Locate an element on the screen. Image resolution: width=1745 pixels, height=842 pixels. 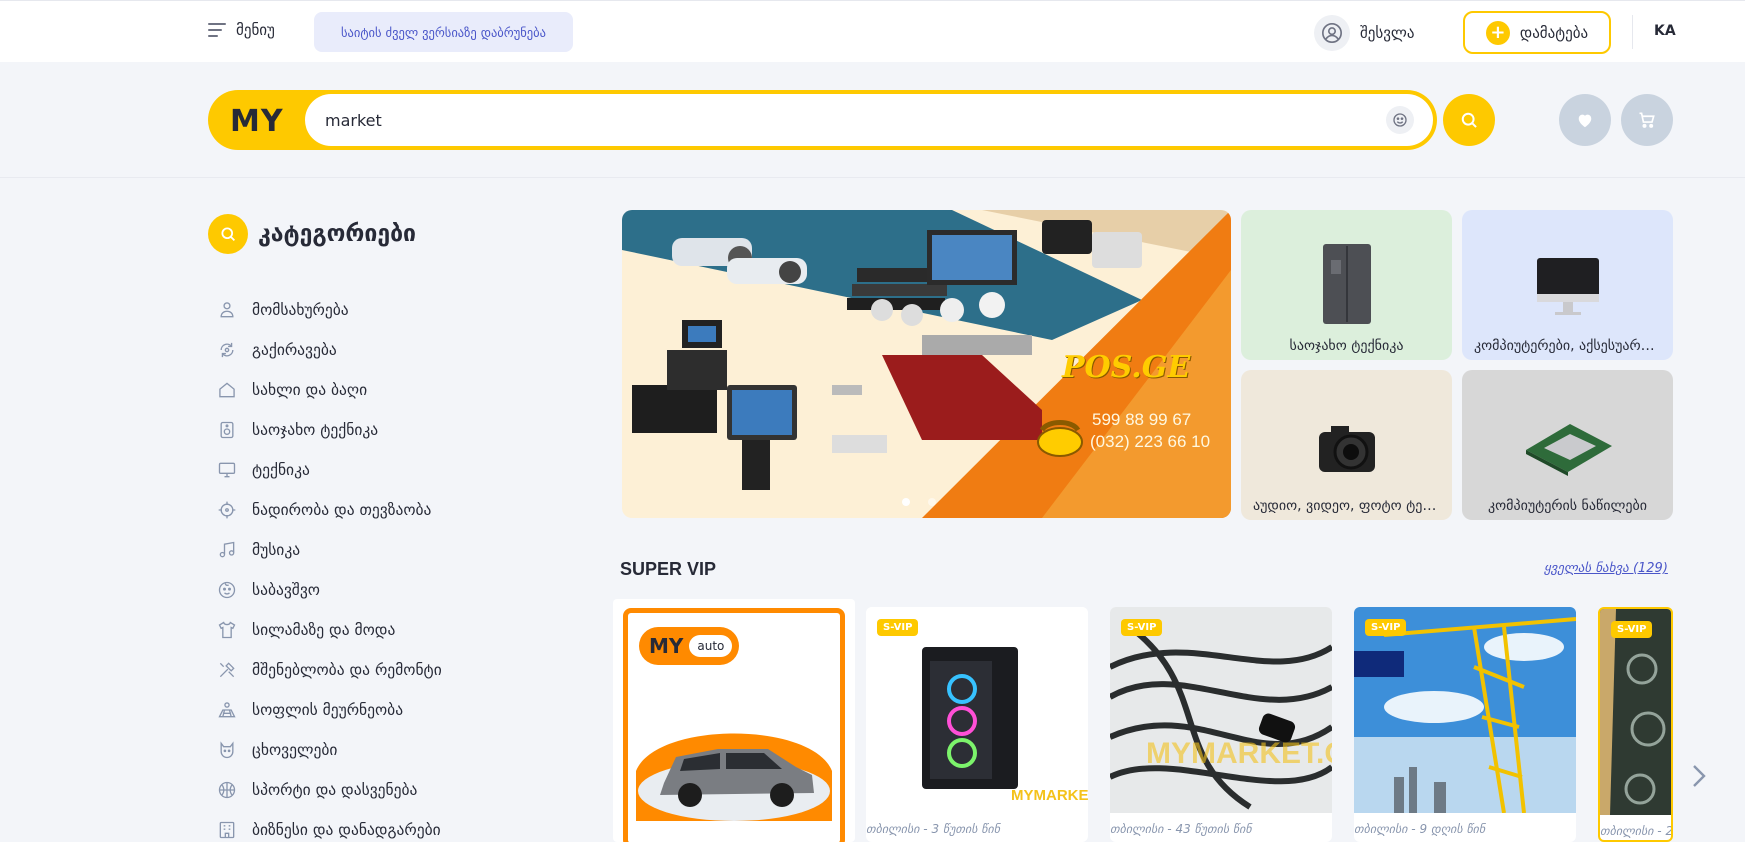
home-icon is located at coordinates (227, 390).